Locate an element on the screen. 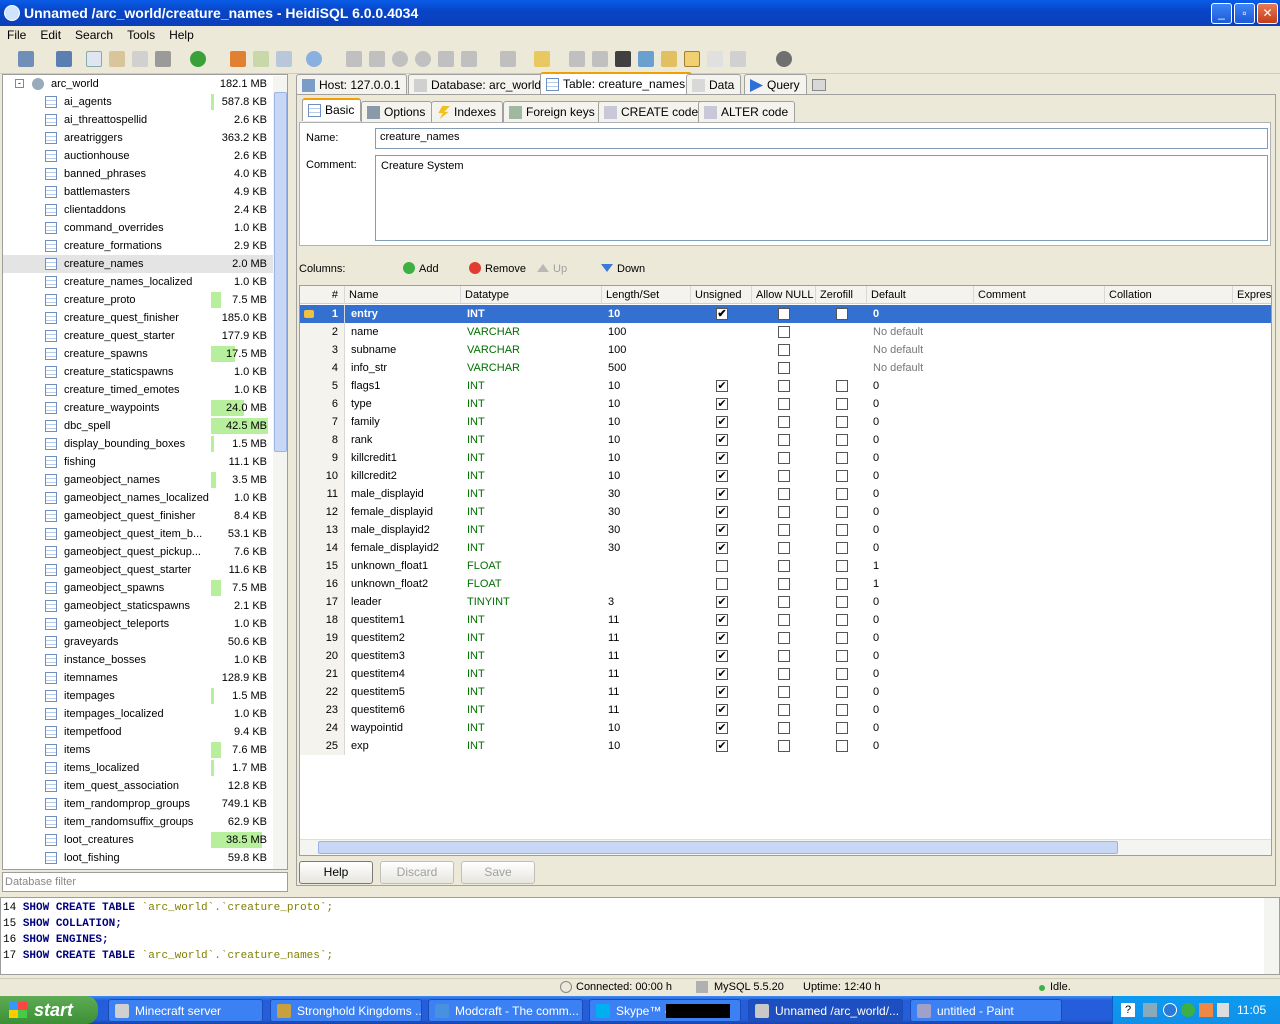  cell-name: killcredit1 is located at coordinates (371, 458).